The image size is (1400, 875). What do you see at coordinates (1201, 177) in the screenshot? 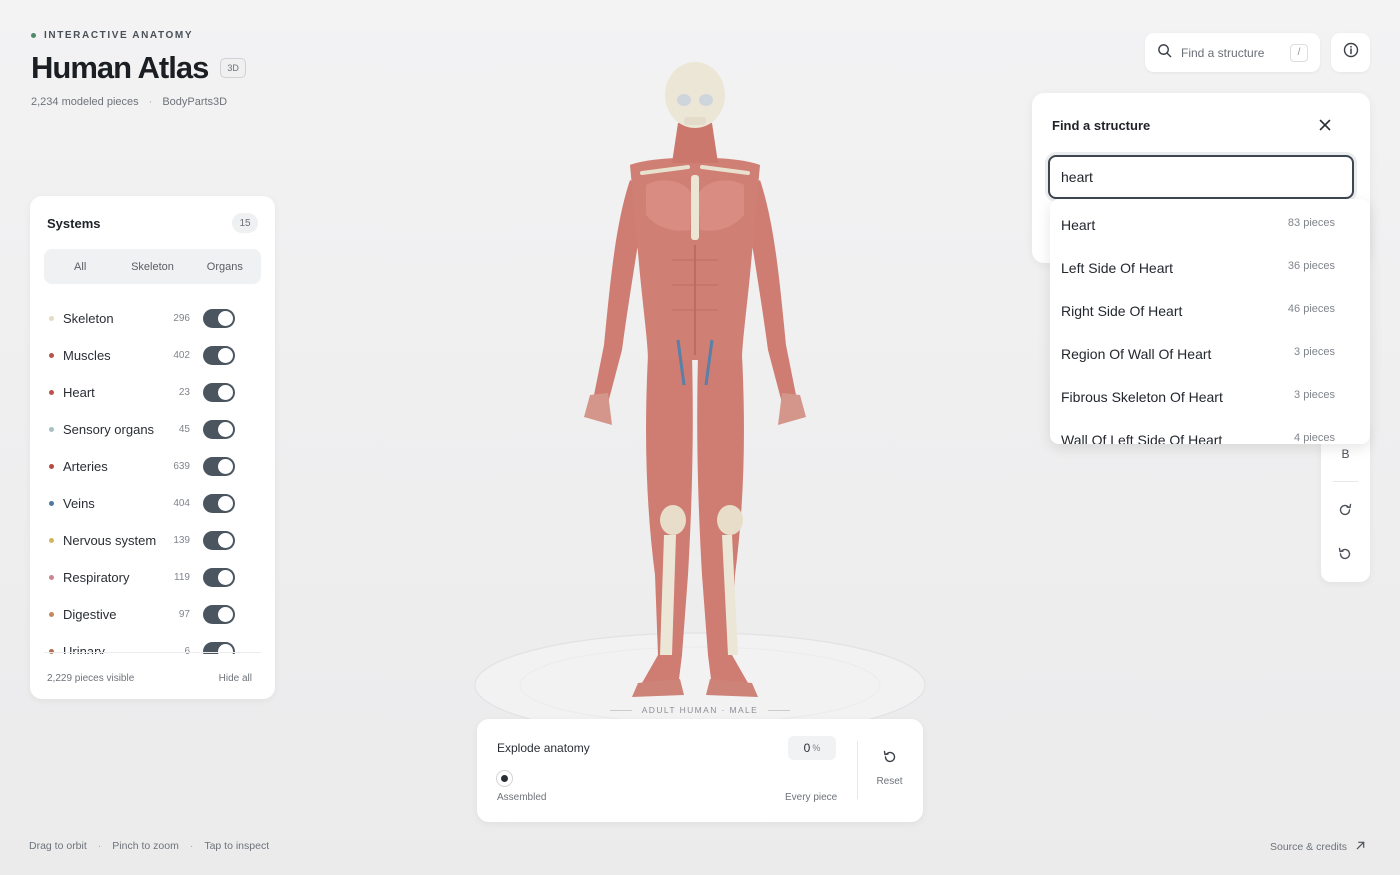
I see `structure-search-input` at bounding box center [1201, 177].